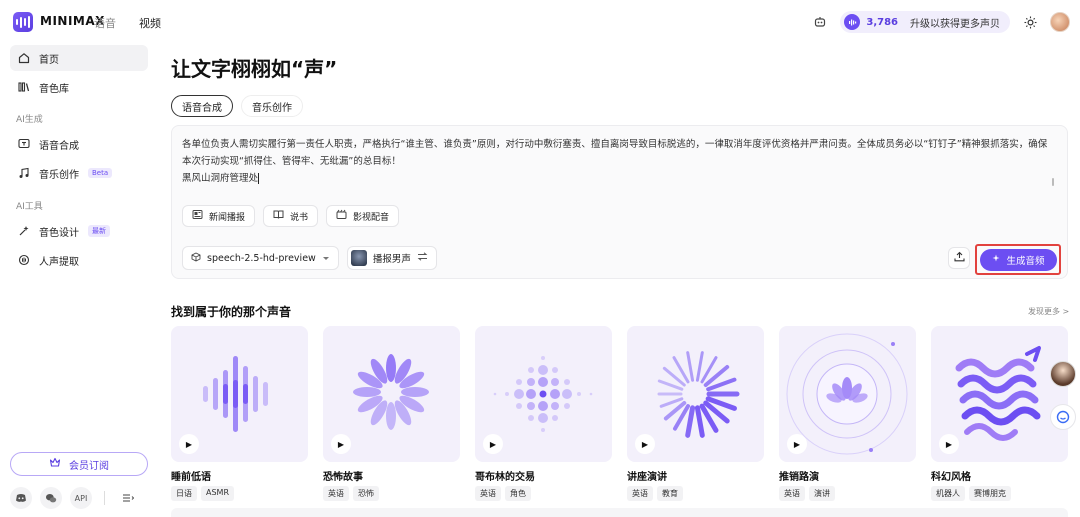 The image size is (1080, 517). Describe the element at coordinates (21, 498) in the screenshot. I see `discord-icon` at that location.